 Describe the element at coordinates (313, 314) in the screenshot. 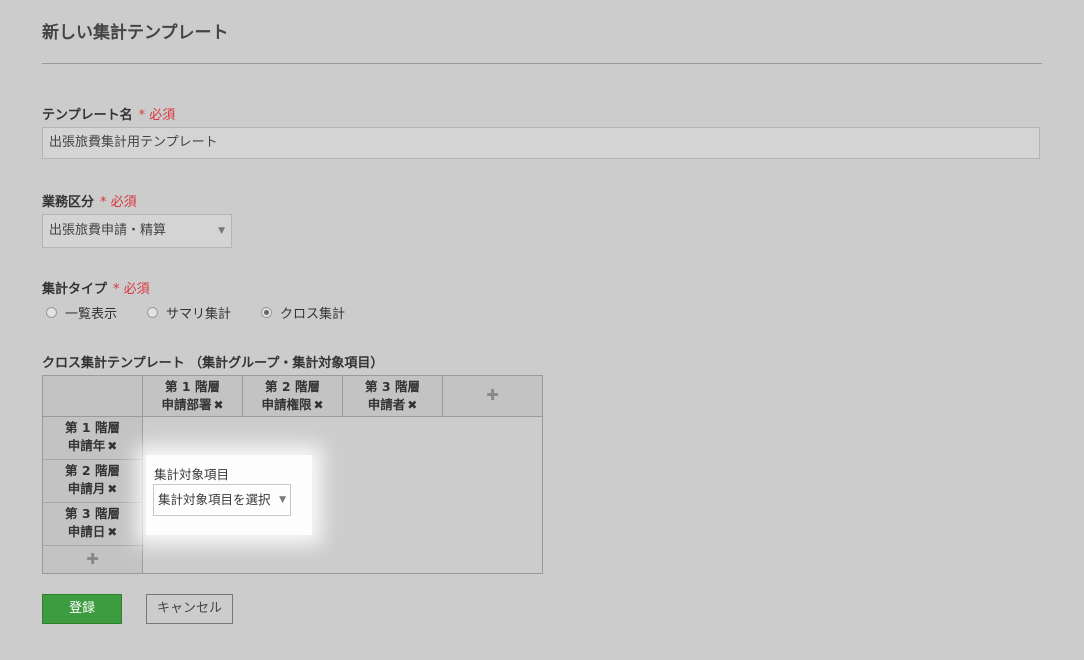

I see `radio-label: クロス集計` at that location.